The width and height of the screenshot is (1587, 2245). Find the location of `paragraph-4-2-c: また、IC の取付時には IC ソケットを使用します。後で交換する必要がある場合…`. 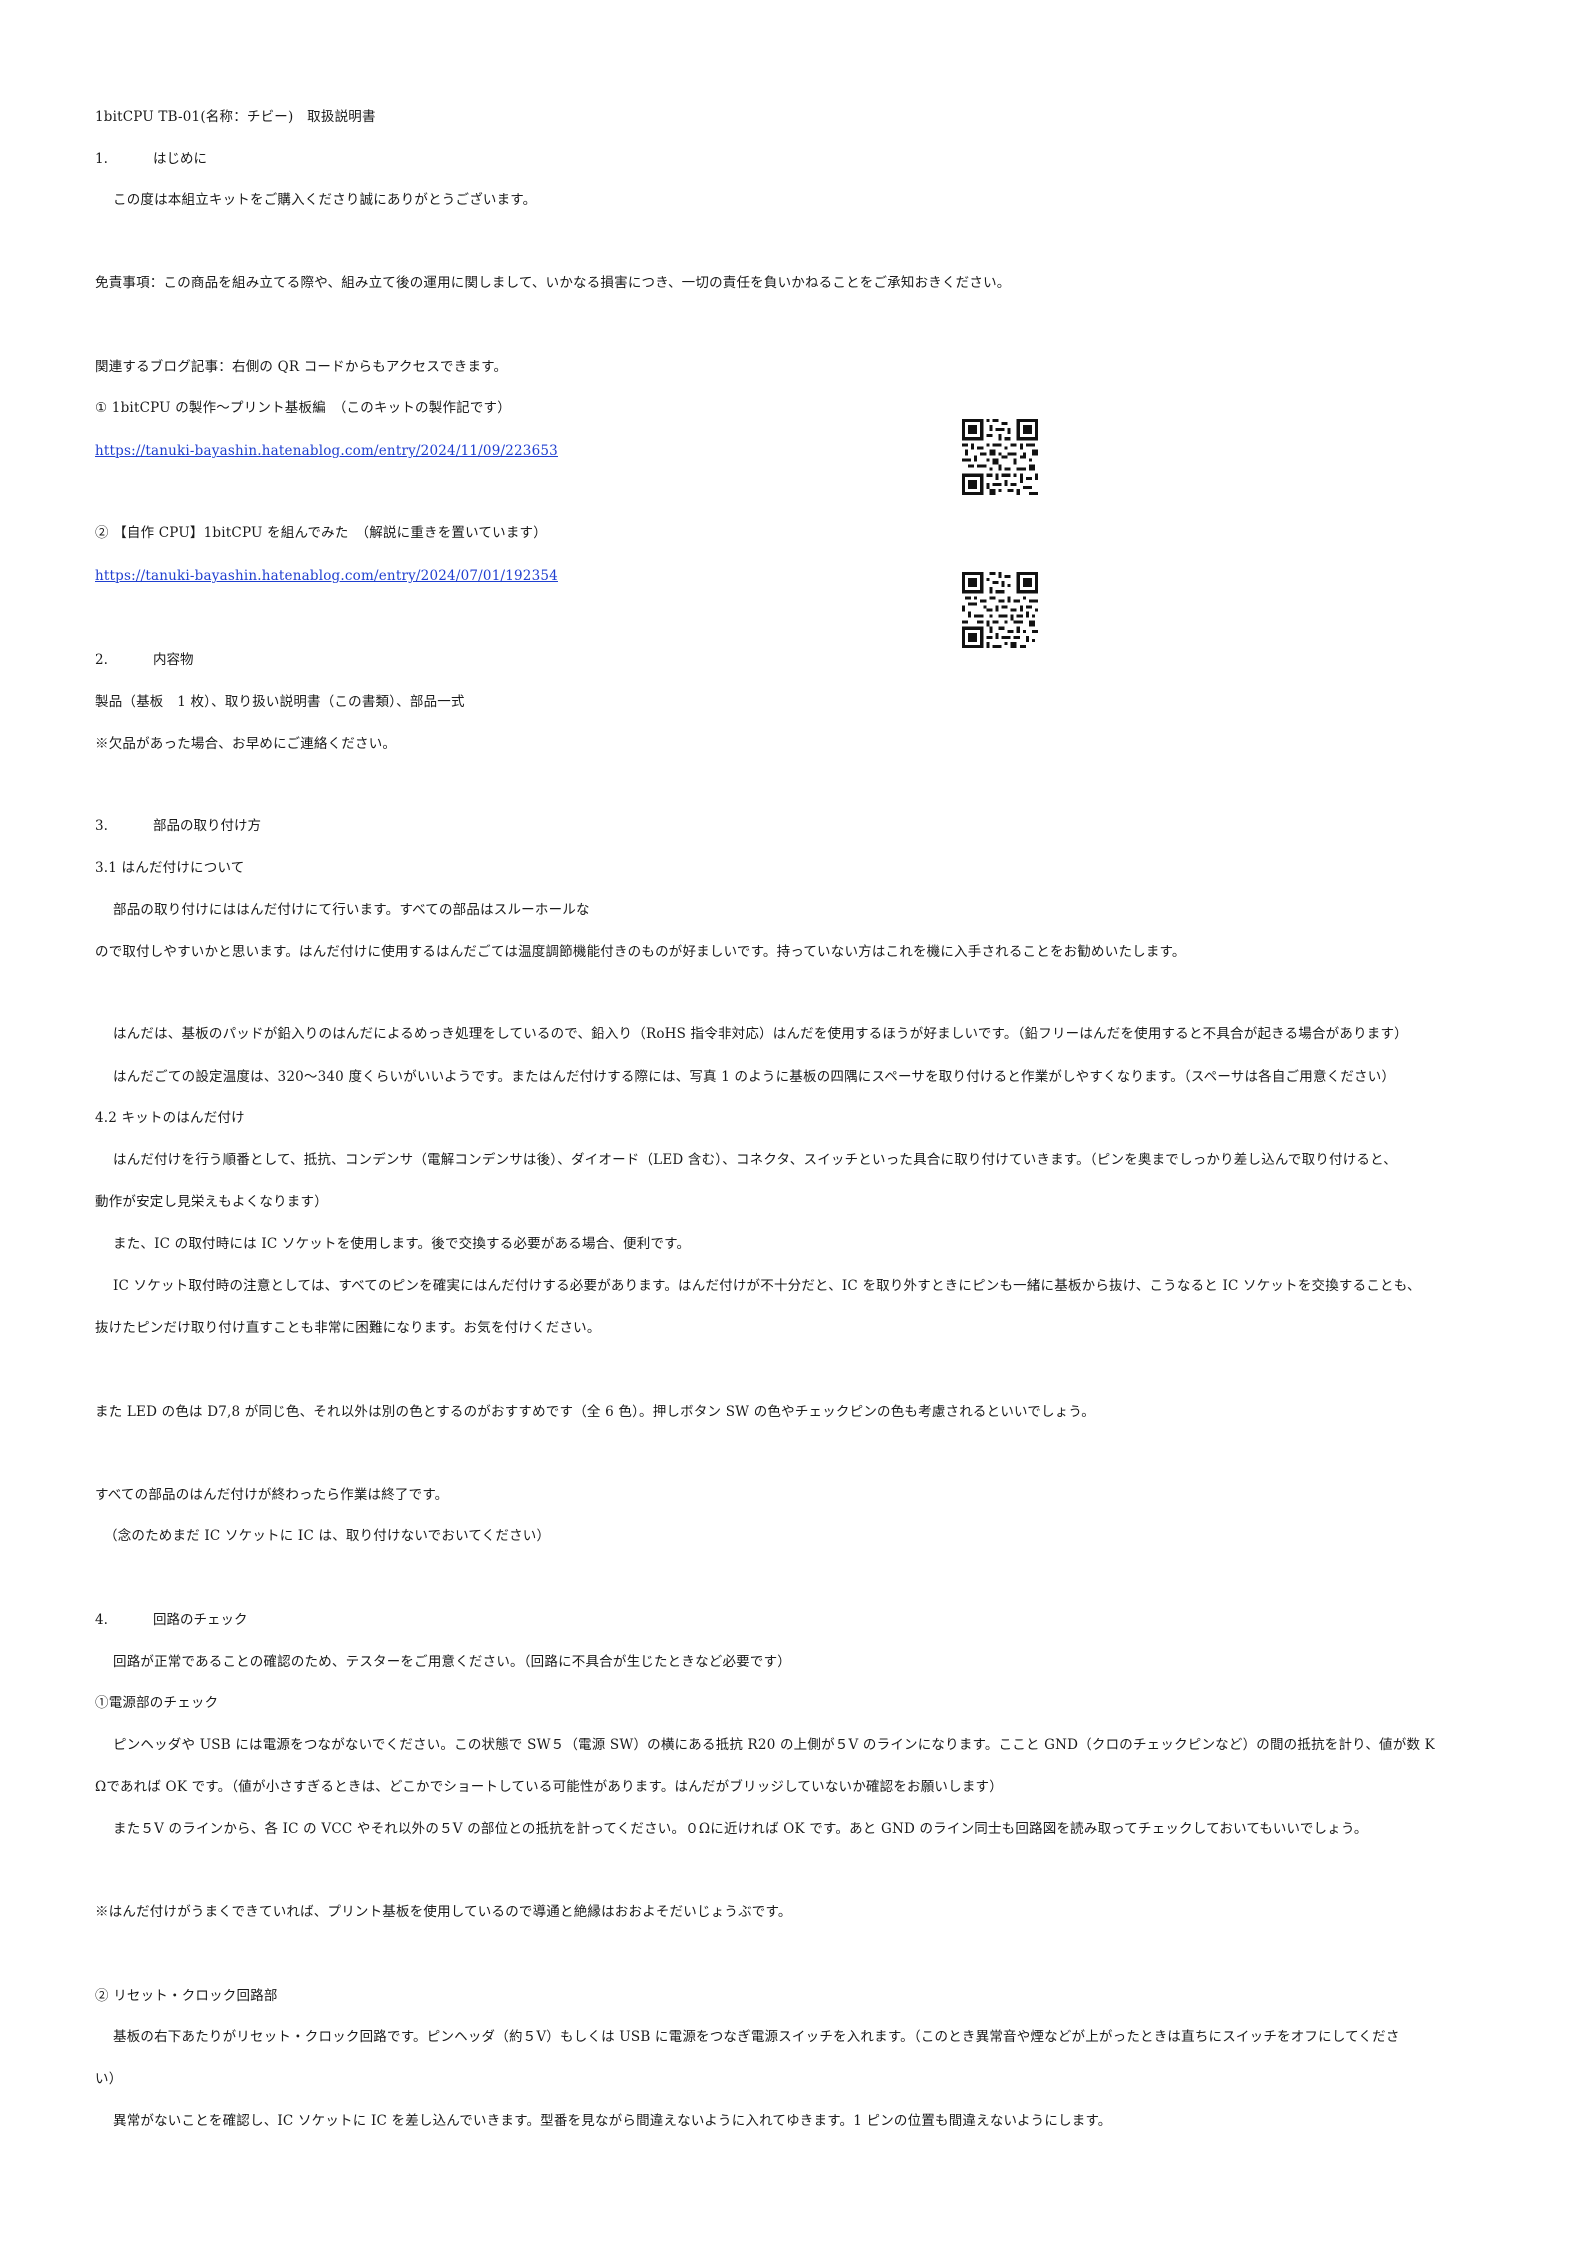

paragraph-4-2-c: また、IC の取付時には IC ソケットを使用します。後で交換する必要がある場合… is located at coordinates (402, 1244).